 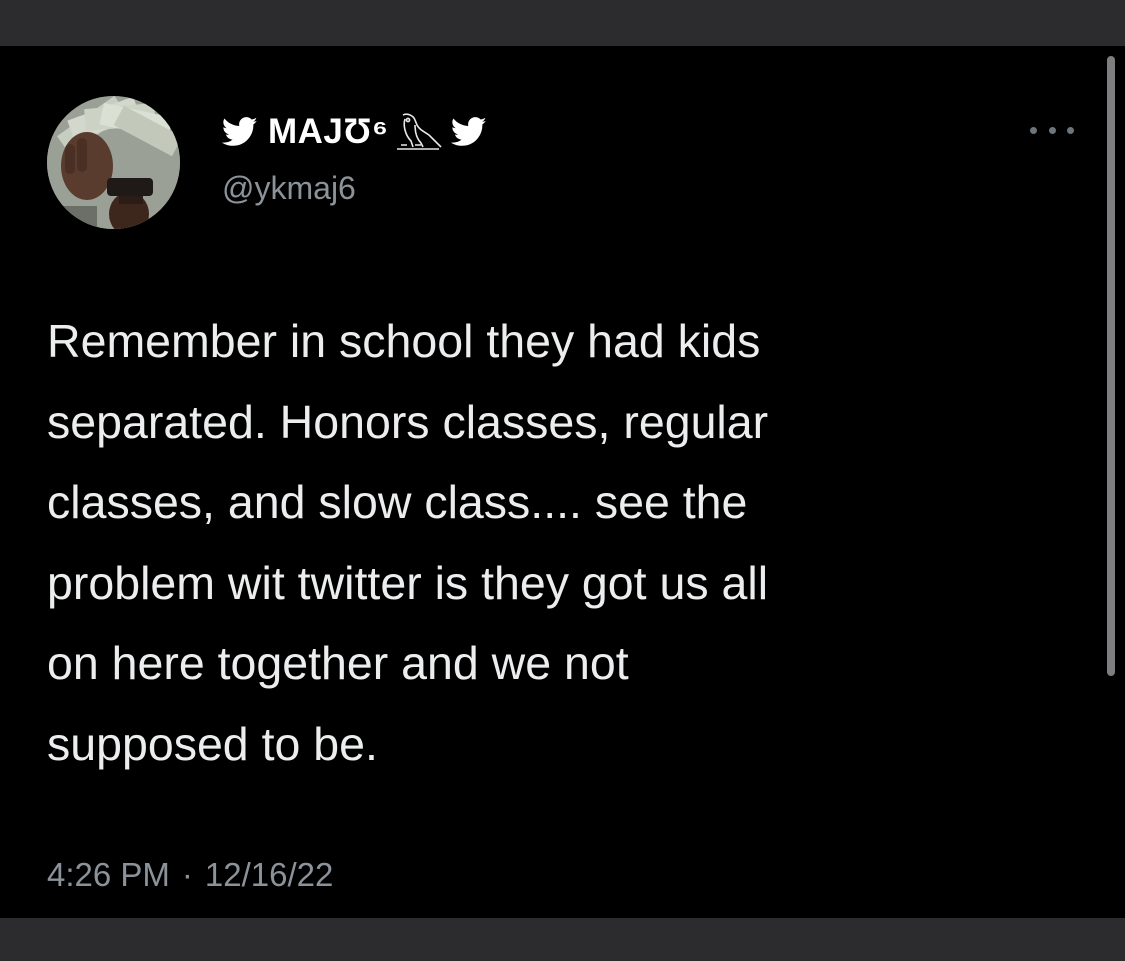 What do you see at coordinates (269, 874) in the screenshot?
I see `tweet-date: 12/16/22` at bounding box center [269, 874].